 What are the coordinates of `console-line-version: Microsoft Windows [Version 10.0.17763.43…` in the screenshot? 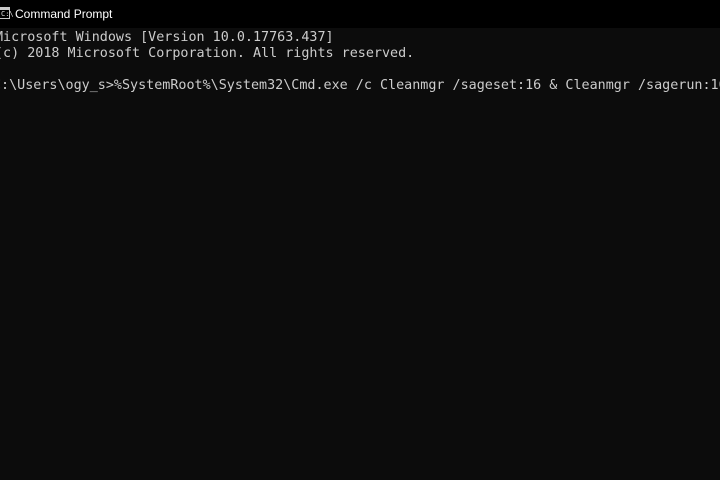 It's located at (167, 37).